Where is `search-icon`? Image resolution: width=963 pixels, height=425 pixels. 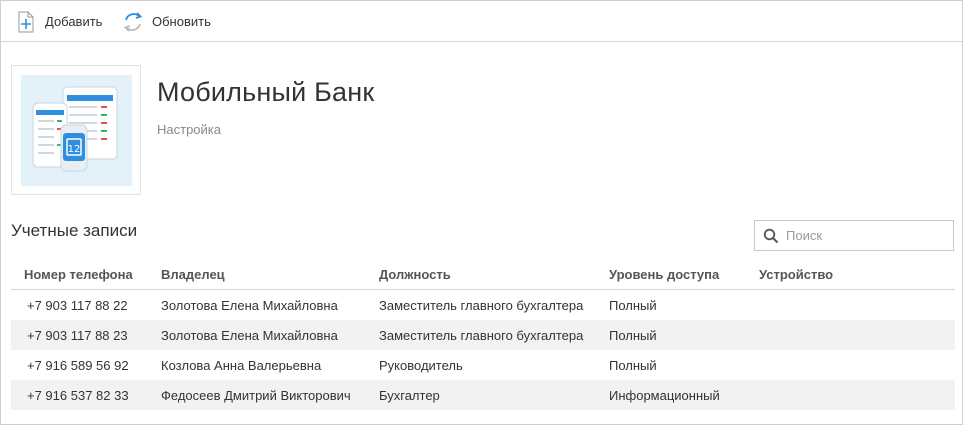
search-icon is located at coordinates (771, 236).